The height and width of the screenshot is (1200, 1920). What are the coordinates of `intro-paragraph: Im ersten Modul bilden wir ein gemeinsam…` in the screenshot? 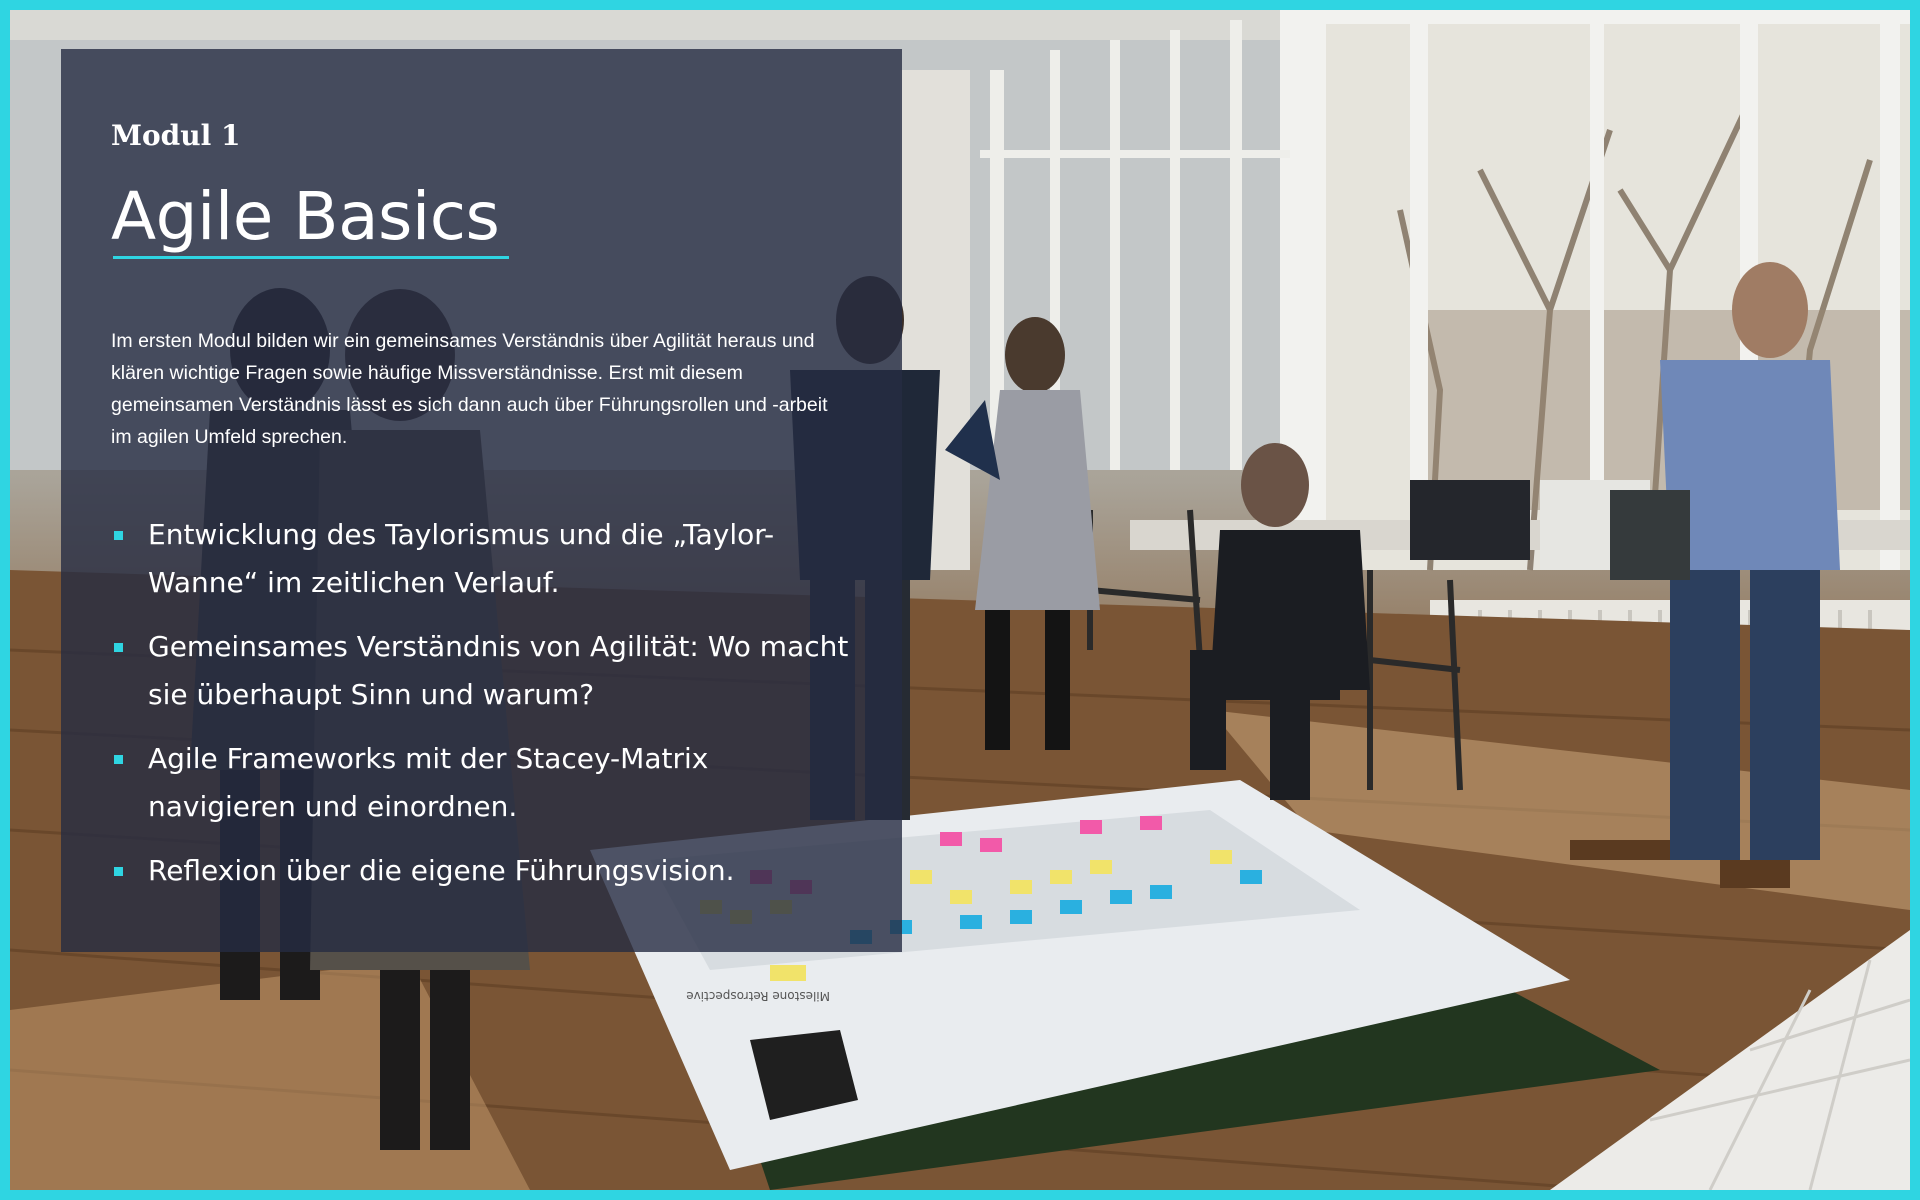 It's located at (469, 389).